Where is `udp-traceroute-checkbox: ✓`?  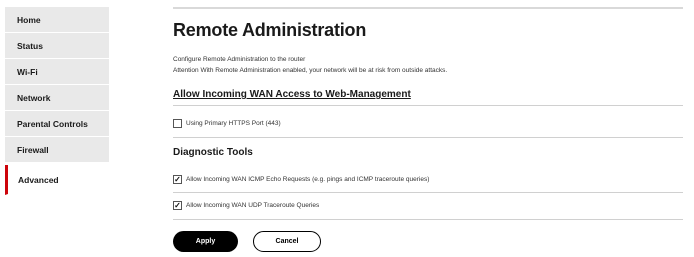
udp-traceroute-checkbox: ✓ is located at coordinates (177, 205).